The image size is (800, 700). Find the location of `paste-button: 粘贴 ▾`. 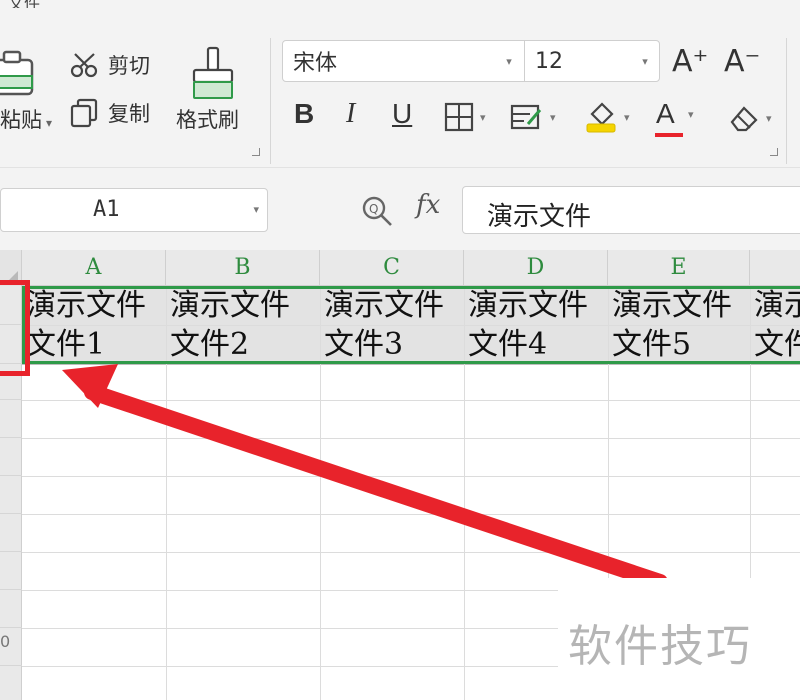

paste-button: 粘贴 ▾ is located at coordinates (26, 119).